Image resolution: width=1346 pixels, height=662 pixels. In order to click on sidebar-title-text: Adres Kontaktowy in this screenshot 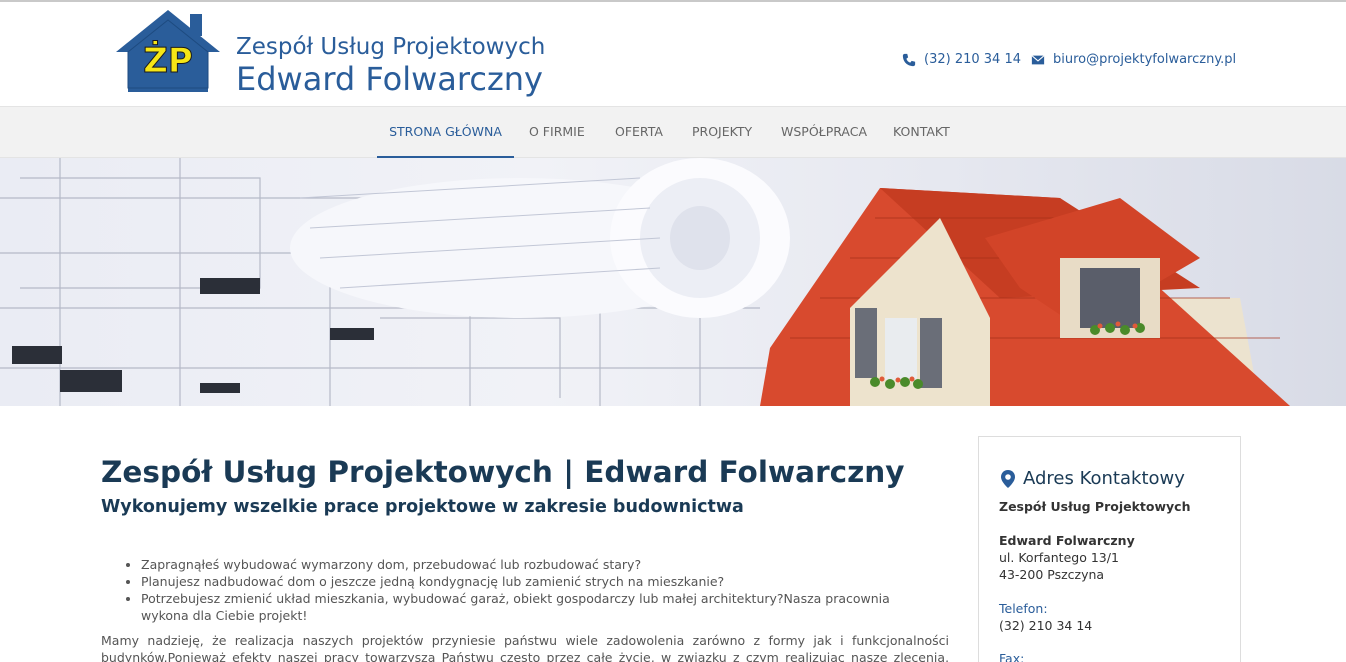, I will do `click(1104, 478)`.